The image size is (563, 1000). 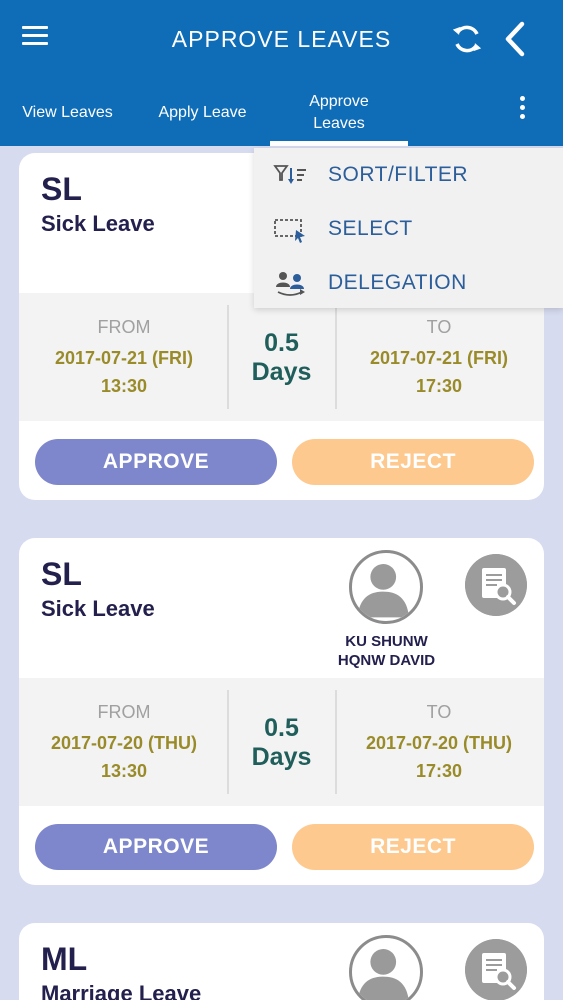 I want to click on employee-name-line1: KU SHUNW, so click(x=386, y=641).